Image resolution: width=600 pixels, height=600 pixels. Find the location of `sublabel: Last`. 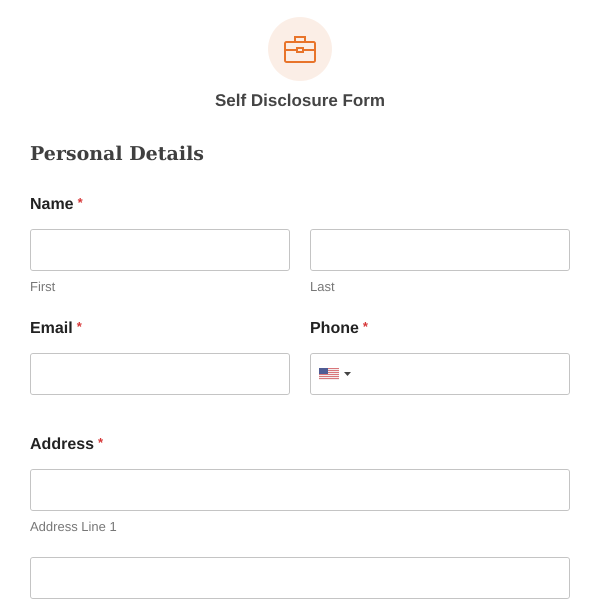

sublabel: Last is located at coordinates (323, 287).